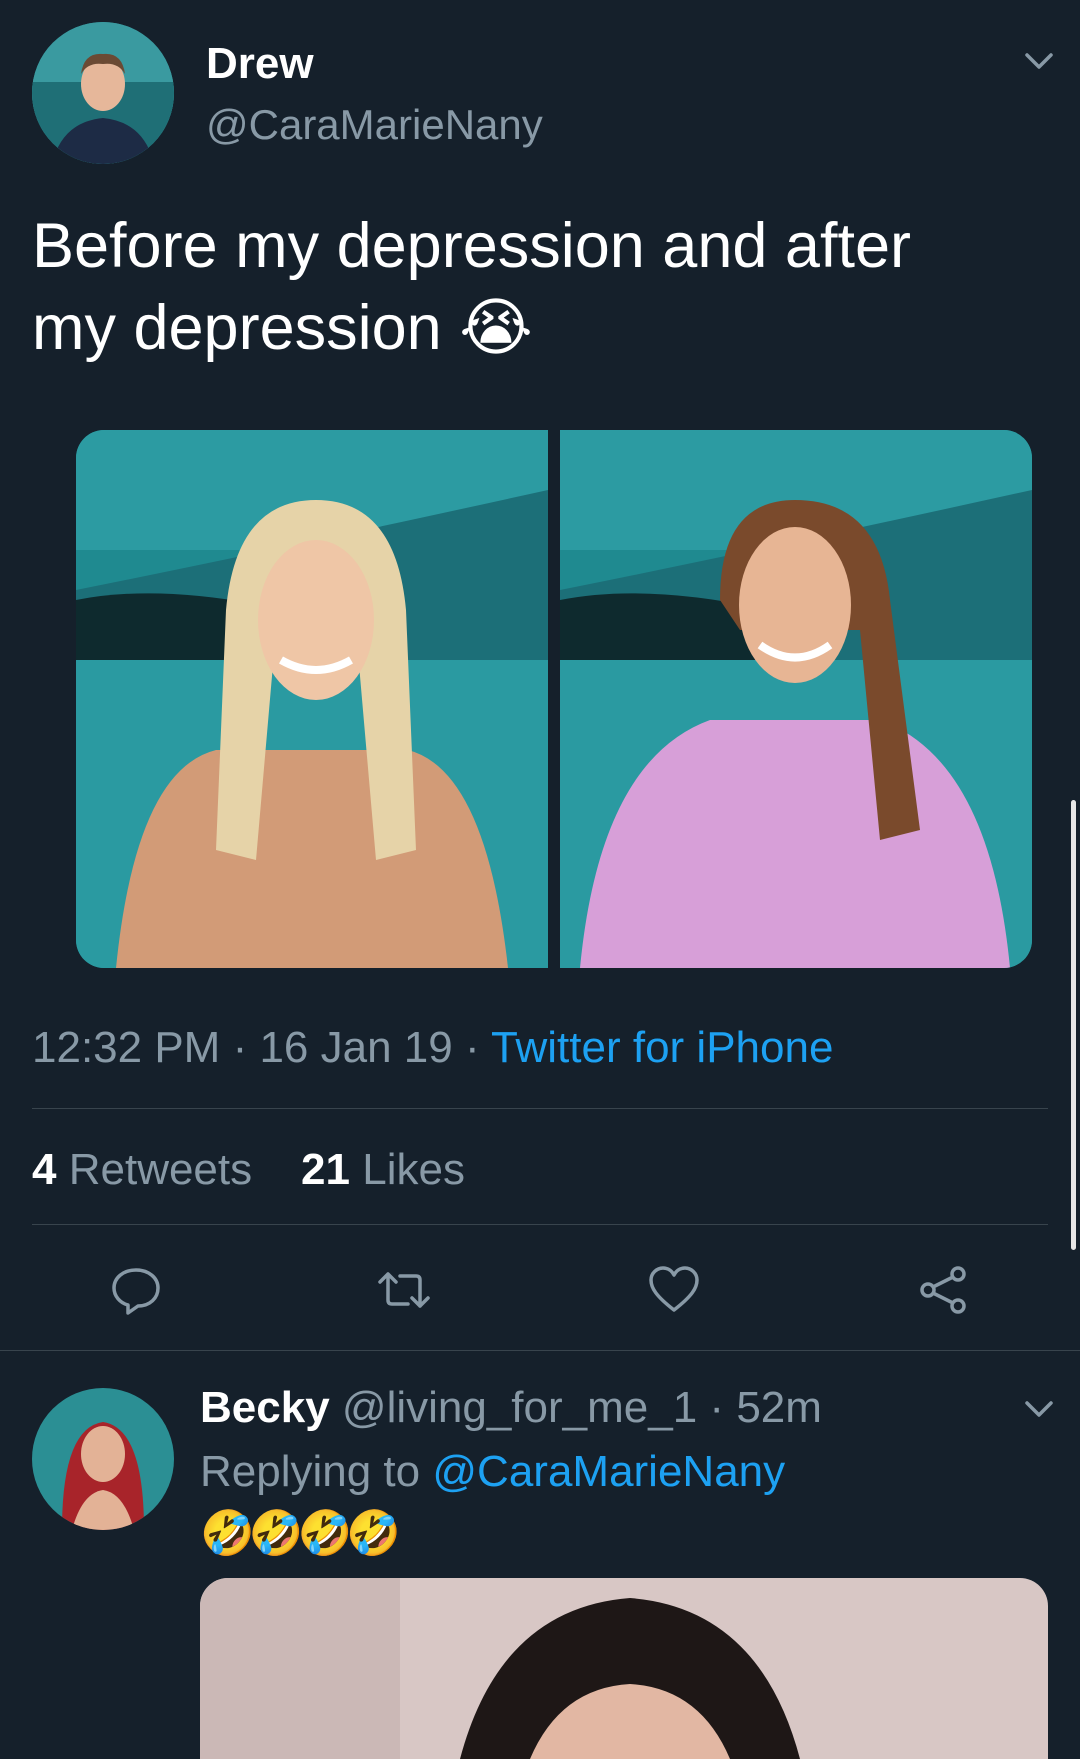  I want to click on share-icon, so click(944, 1290).